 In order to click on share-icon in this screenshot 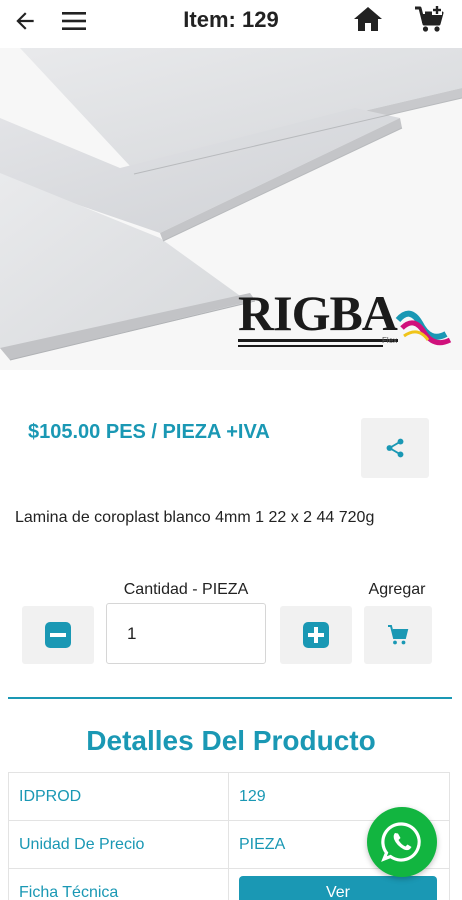, I will do `click(395, 448)`.